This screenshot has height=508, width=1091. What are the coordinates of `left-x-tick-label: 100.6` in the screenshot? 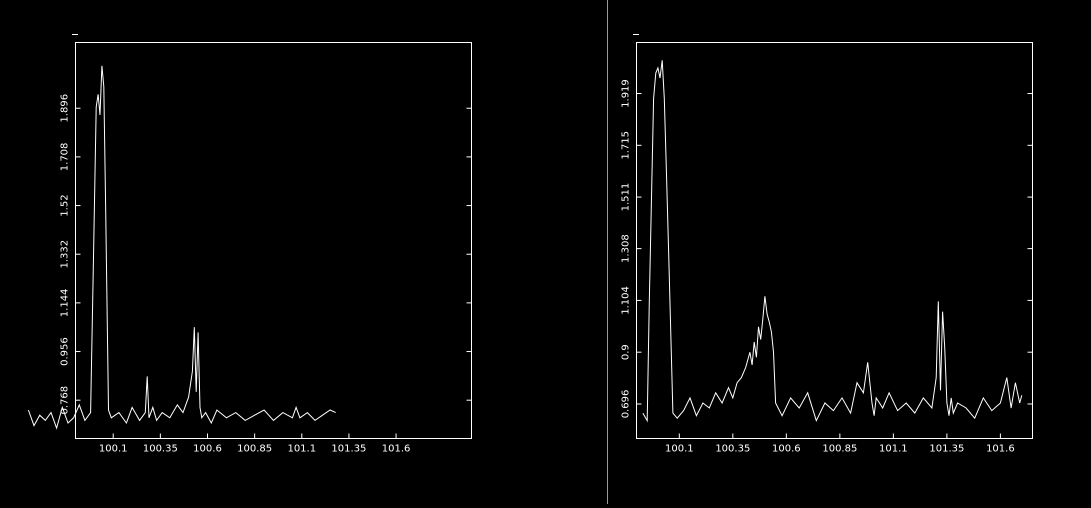 It's located at (207, 449).